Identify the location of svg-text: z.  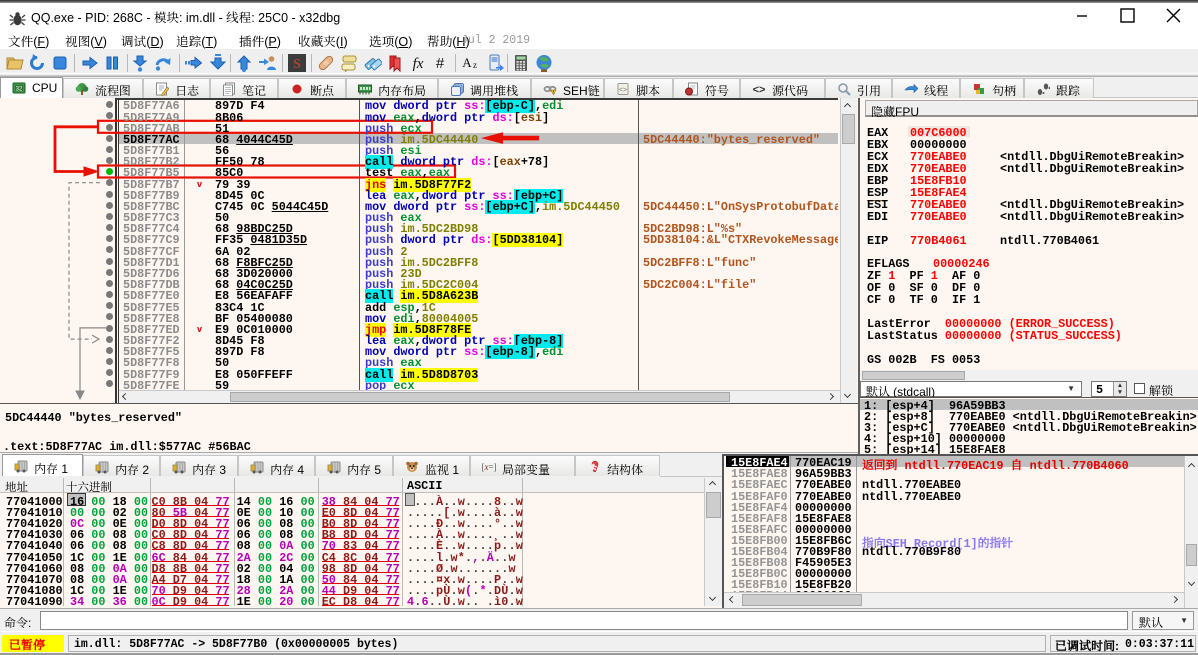
(475, 65).